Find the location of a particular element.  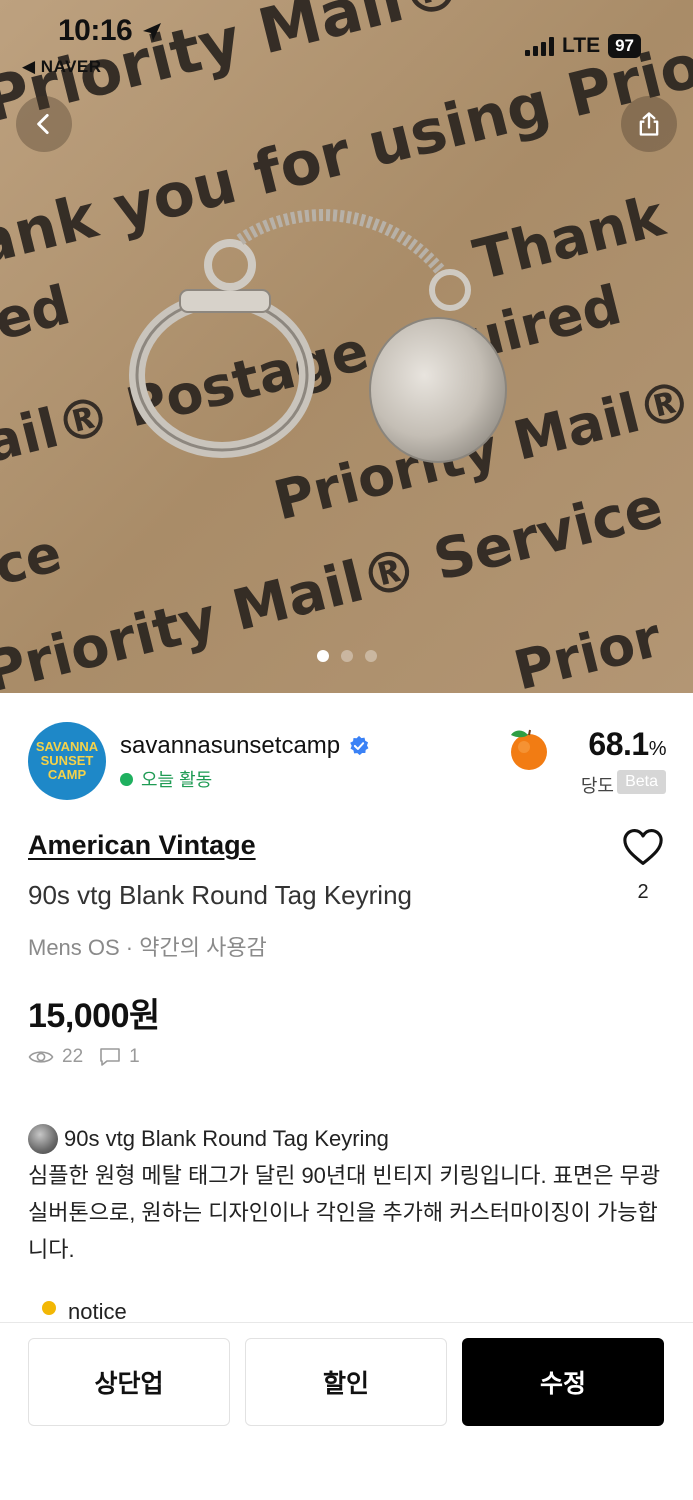

notice-label: notice is located at coordinates (97, 1312).